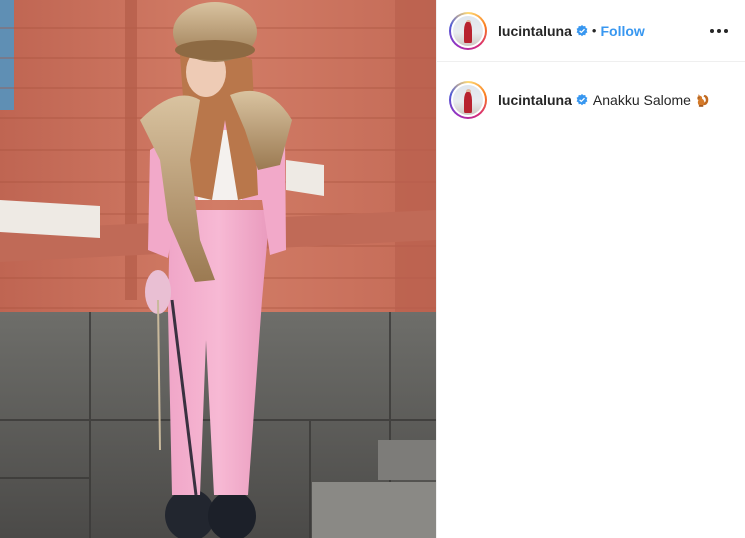 Image resolution: width=745 pixels, height=538 pixels. Describe the element at coordinates (641, 100) in the screenshot. I see `caption-text: Anakku Salome` at that location.